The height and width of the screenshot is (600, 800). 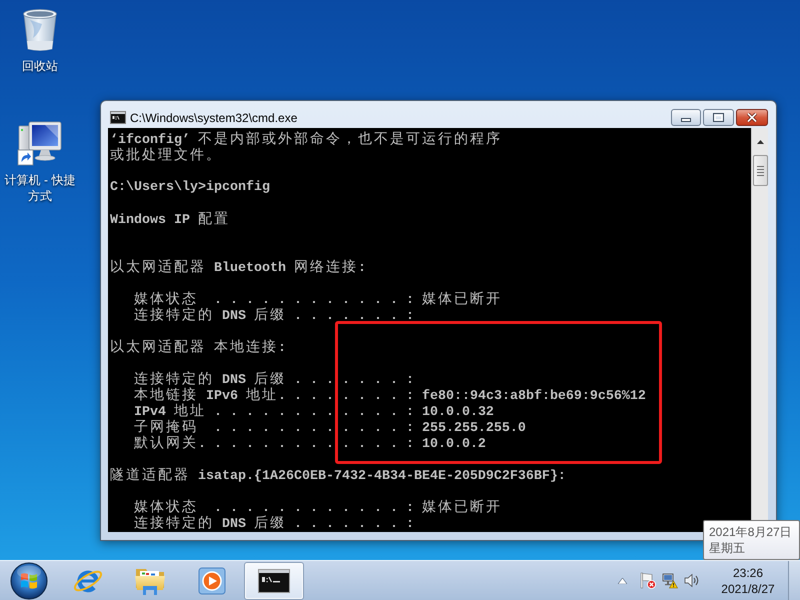 I want to click on maximize-button, so click(x=718, y=117).